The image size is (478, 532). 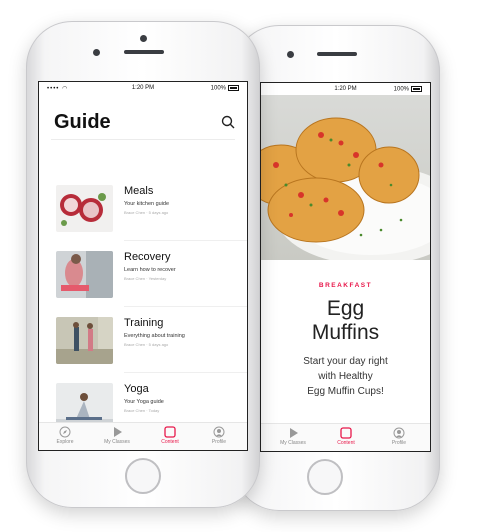 What do you see at coordinates (65, 442) in the screenshot?
I see `tab-label: Explore` at bounding box center [65, 442].